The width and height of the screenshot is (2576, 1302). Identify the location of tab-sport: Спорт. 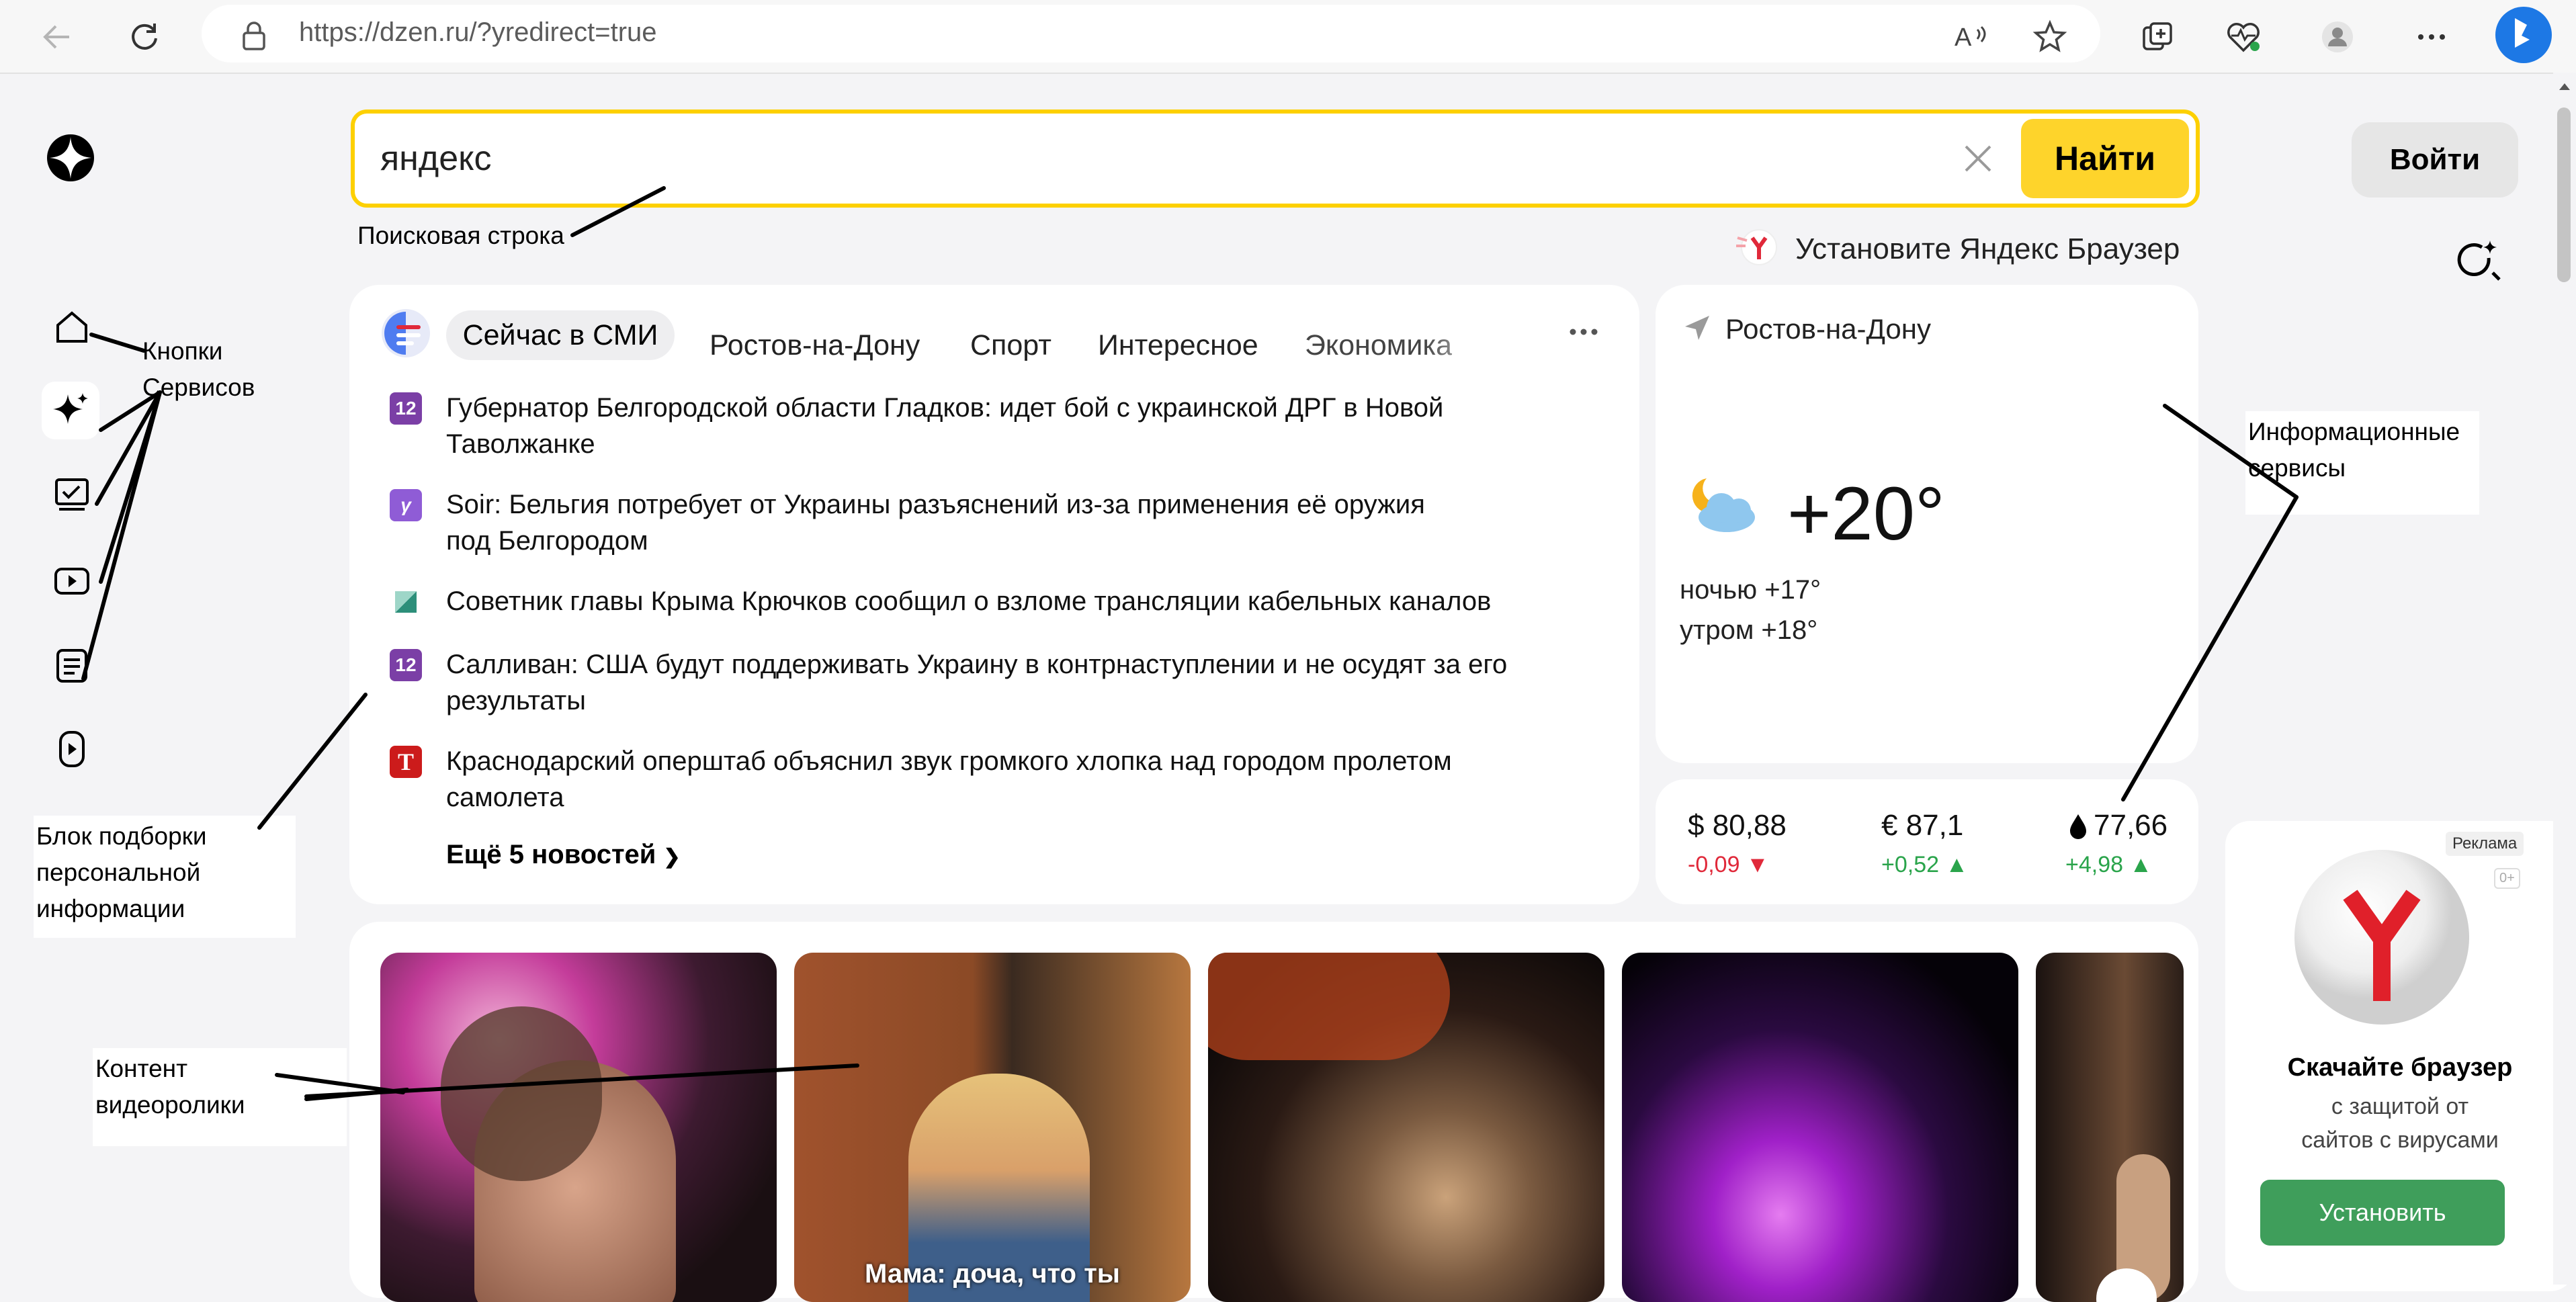
(1010, 346).